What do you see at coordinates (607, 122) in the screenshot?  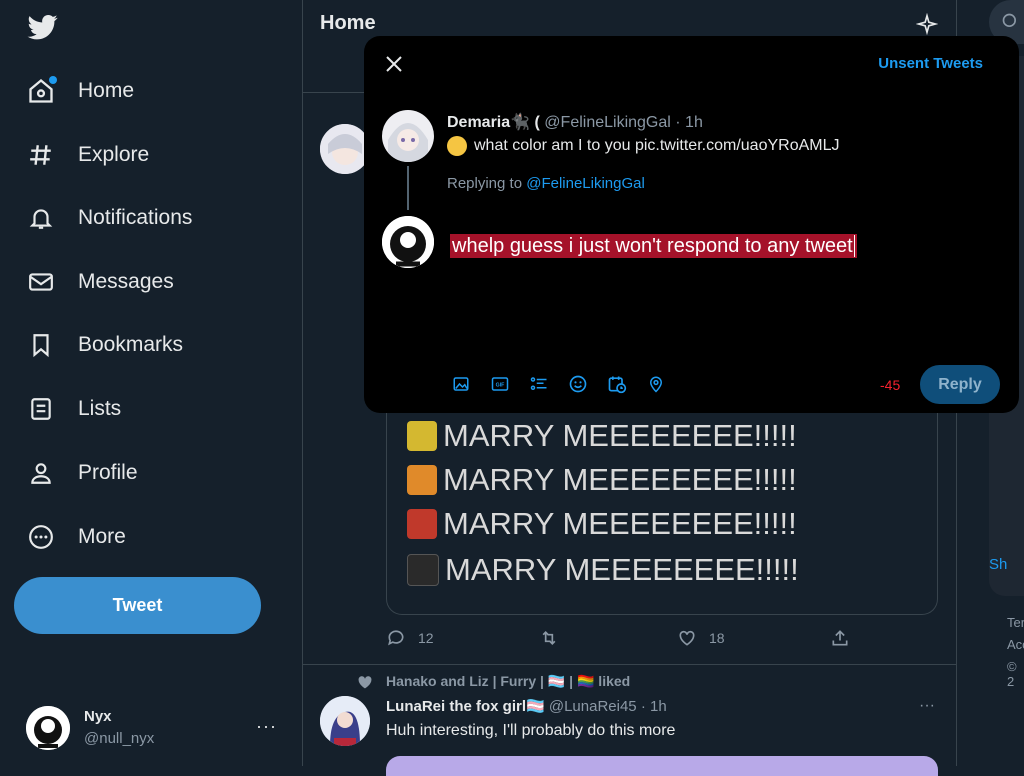 I see `author-handle: @FelineLikingGal` at bounding box center [607, 122].